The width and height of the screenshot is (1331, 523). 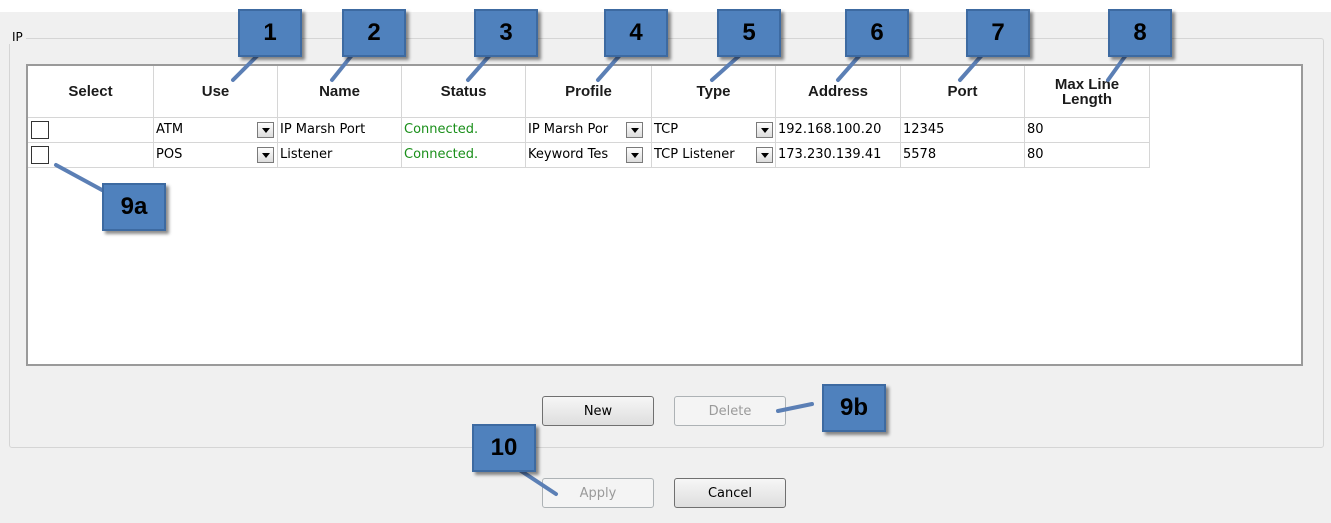 I want to click on cancel-button: Cancel, so click(x=730, y=493).